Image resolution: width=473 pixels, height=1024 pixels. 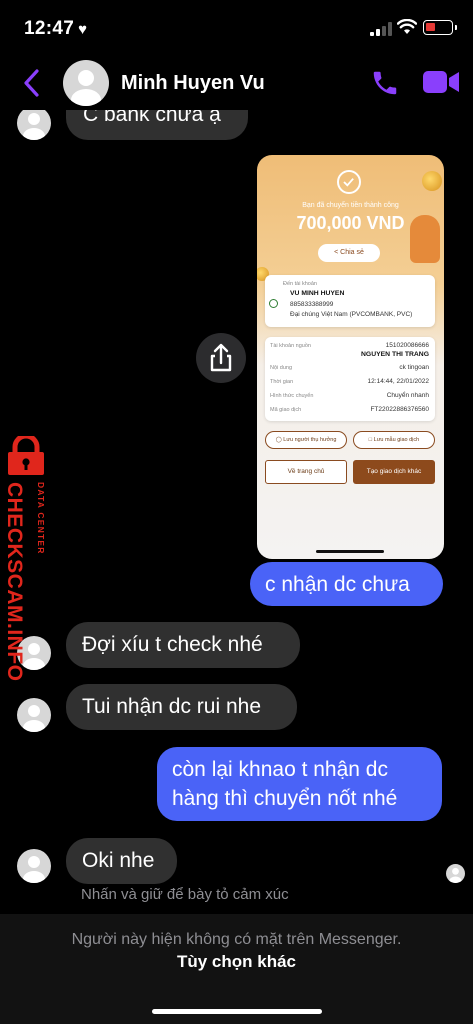 I want to click on receipt-success-text: Bạn đã chuyển tiền thành công, so click(x=350, y=205).